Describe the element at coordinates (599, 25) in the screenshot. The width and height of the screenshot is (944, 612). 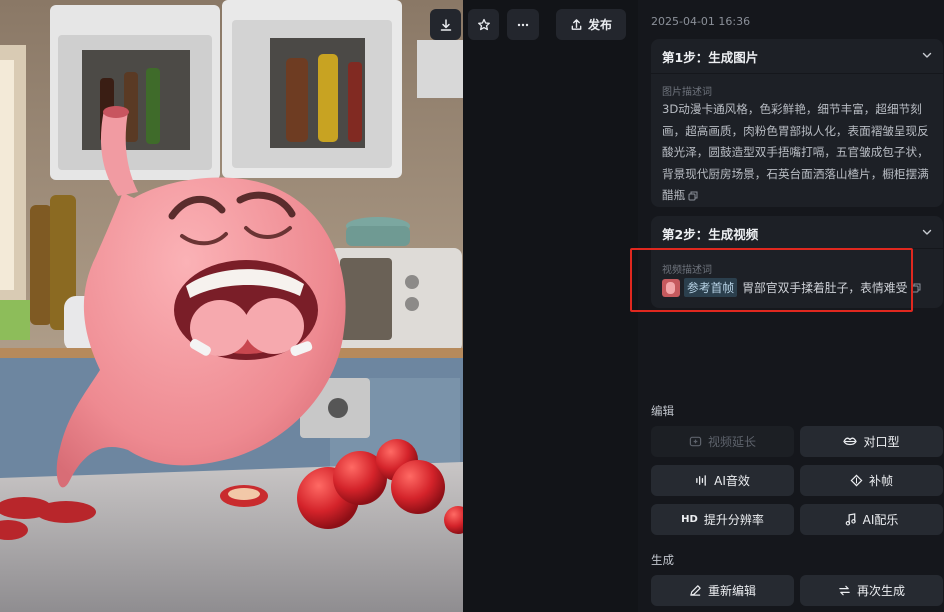
I see `publish-label: 发布` at that location.